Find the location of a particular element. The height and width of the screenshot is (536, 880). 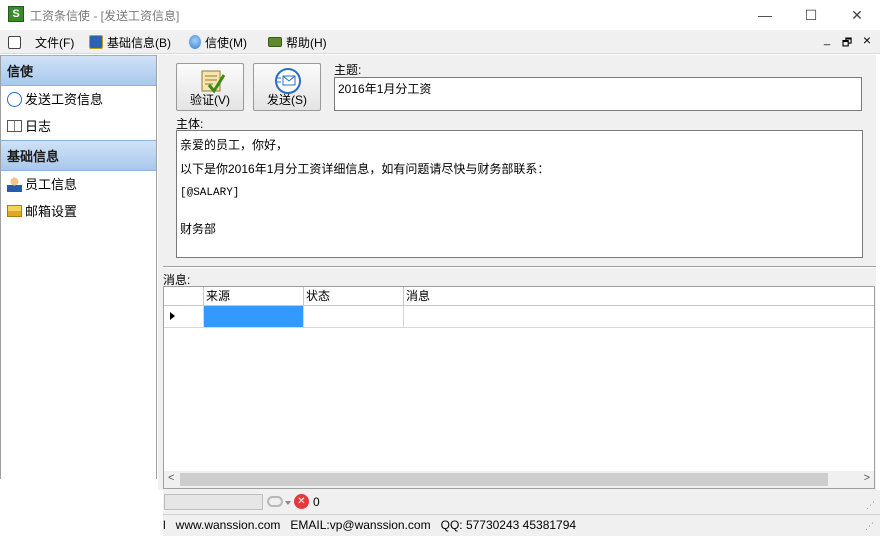

verify-label: 验证(V) is located at coordinates (210, 100).